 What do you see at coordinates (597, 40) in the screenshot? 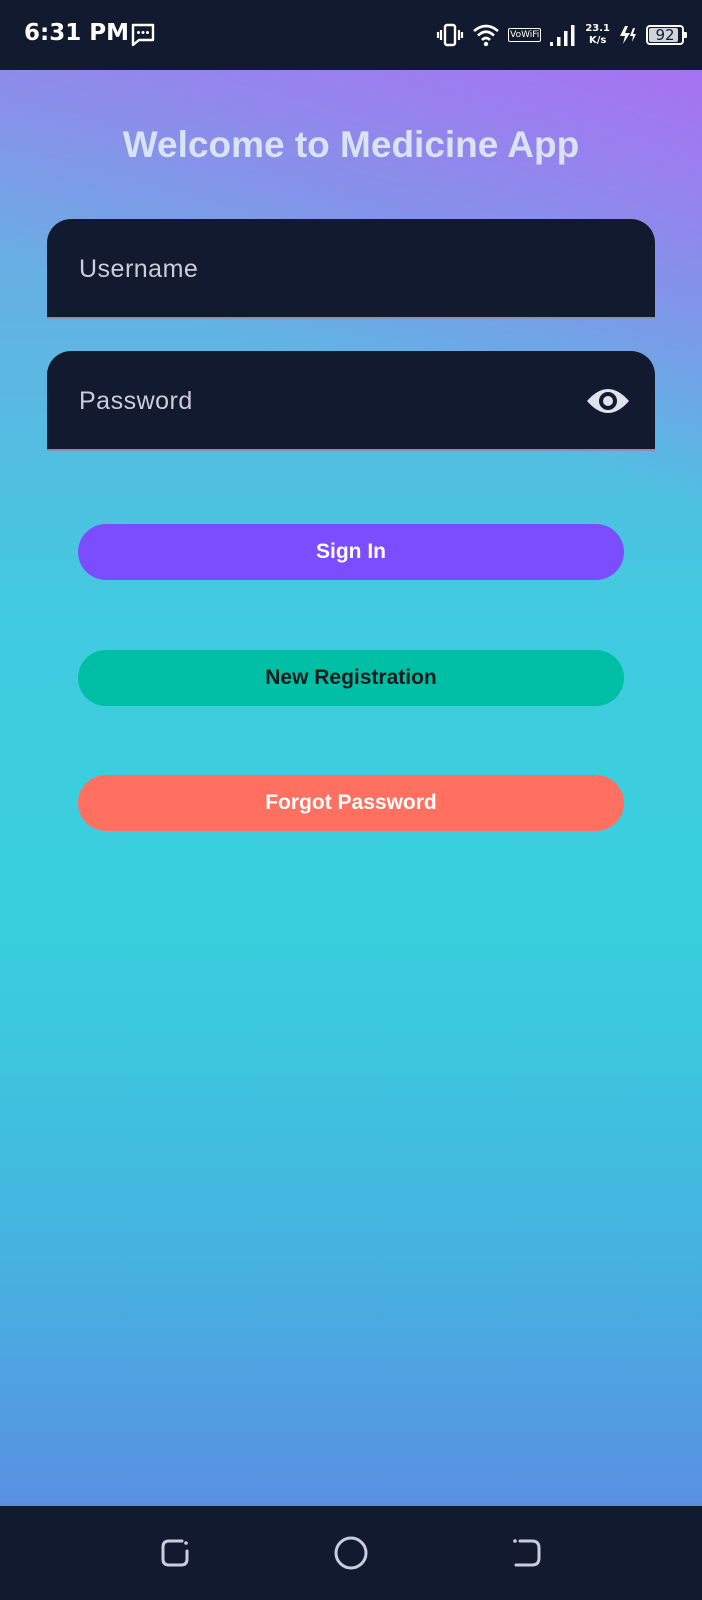
I see `network-speed-unit: K/s` at bounding box center [597, 40].